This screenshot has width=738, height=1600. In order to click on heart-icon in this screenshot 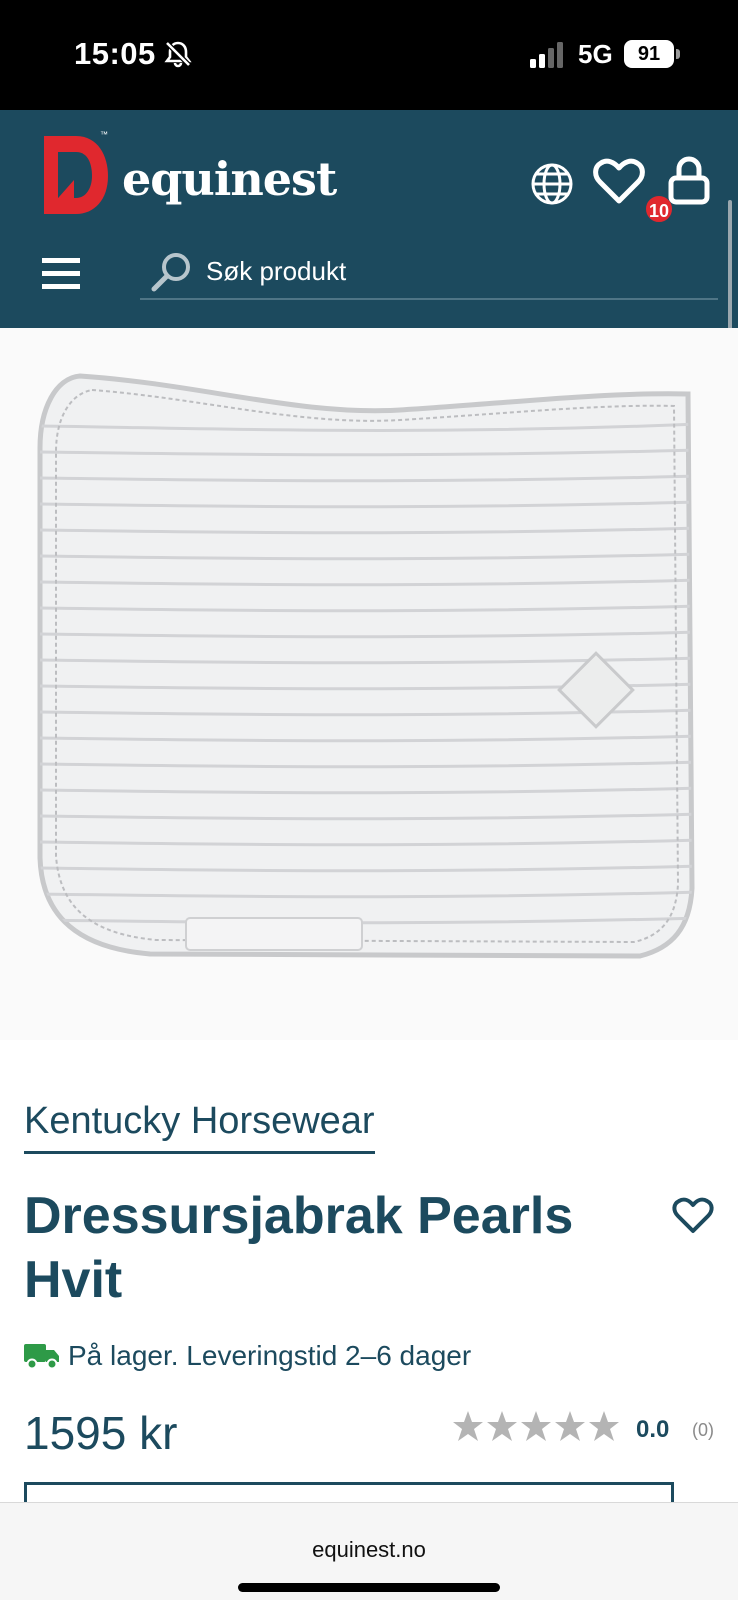, I will do `click(619, 182)`.